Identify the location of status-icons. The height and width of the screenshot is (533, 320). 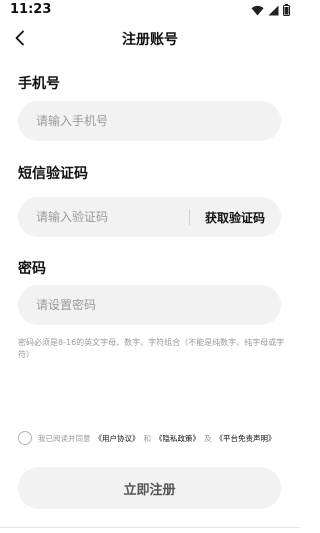
(270, 10).